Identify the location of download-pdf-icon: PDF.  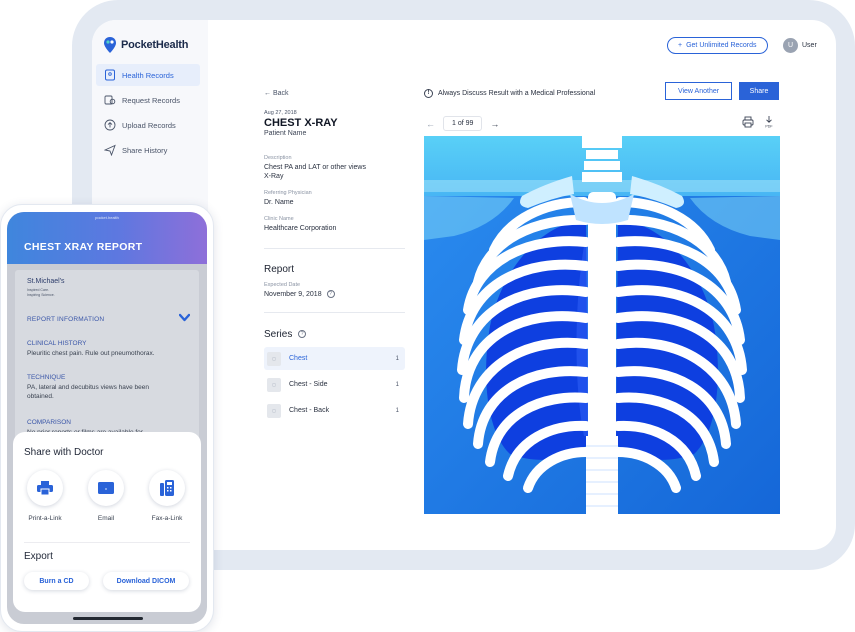
(769, 122).